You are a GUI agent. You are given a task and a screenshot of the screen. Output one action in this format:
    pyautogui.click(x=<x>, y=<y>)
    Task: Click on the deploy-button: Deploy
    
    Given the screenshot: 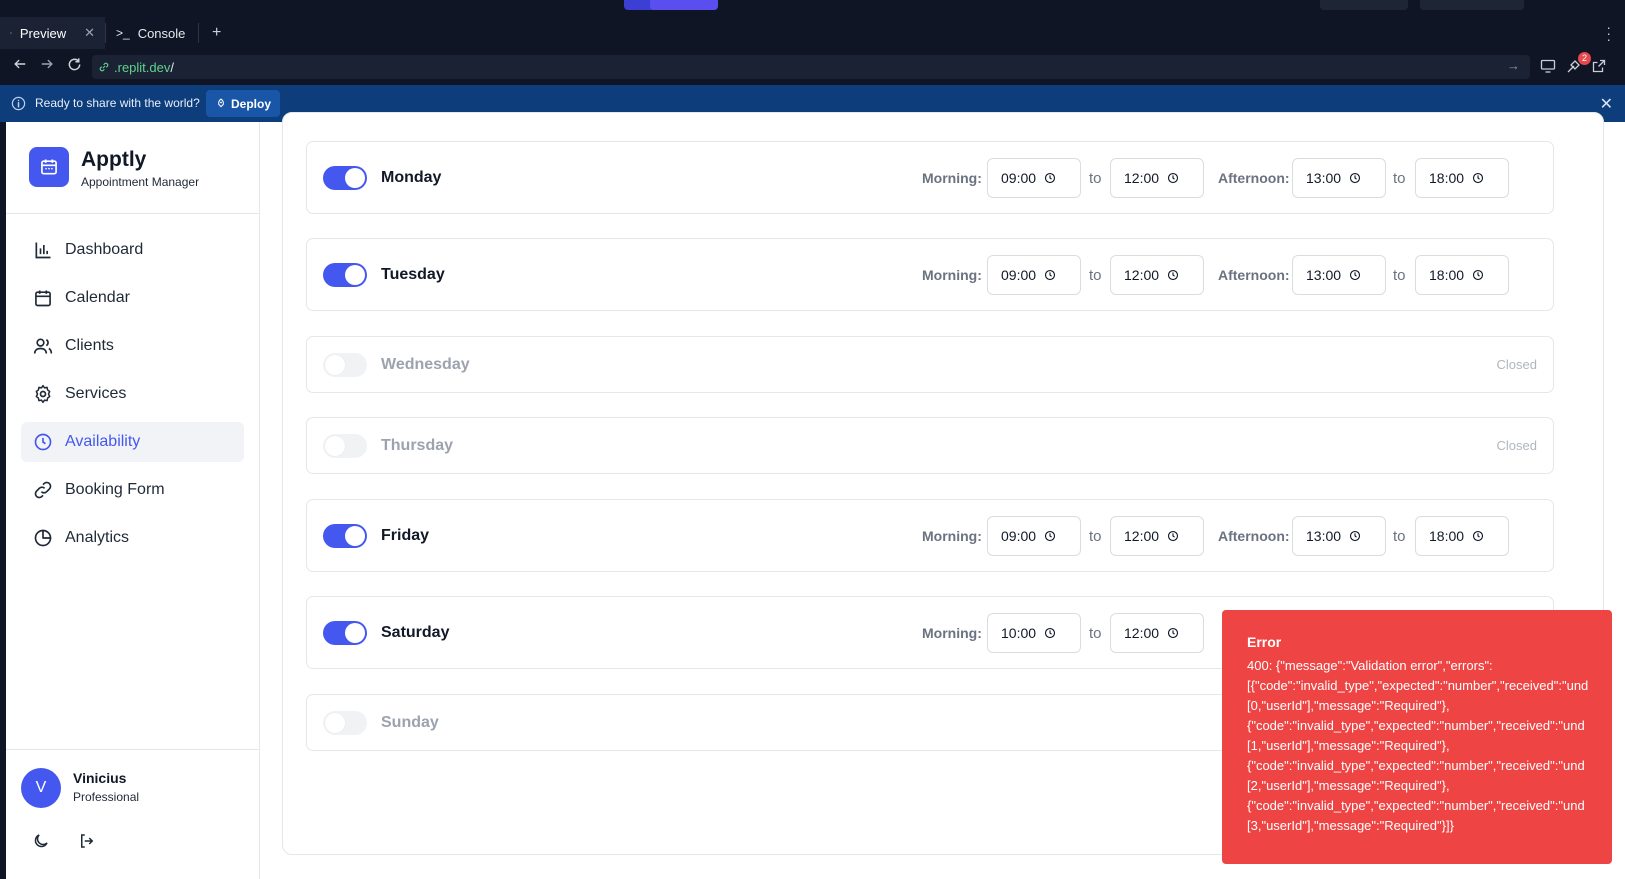 What is the action you would take?
    pyautogui.click(x=243, y=103)
    